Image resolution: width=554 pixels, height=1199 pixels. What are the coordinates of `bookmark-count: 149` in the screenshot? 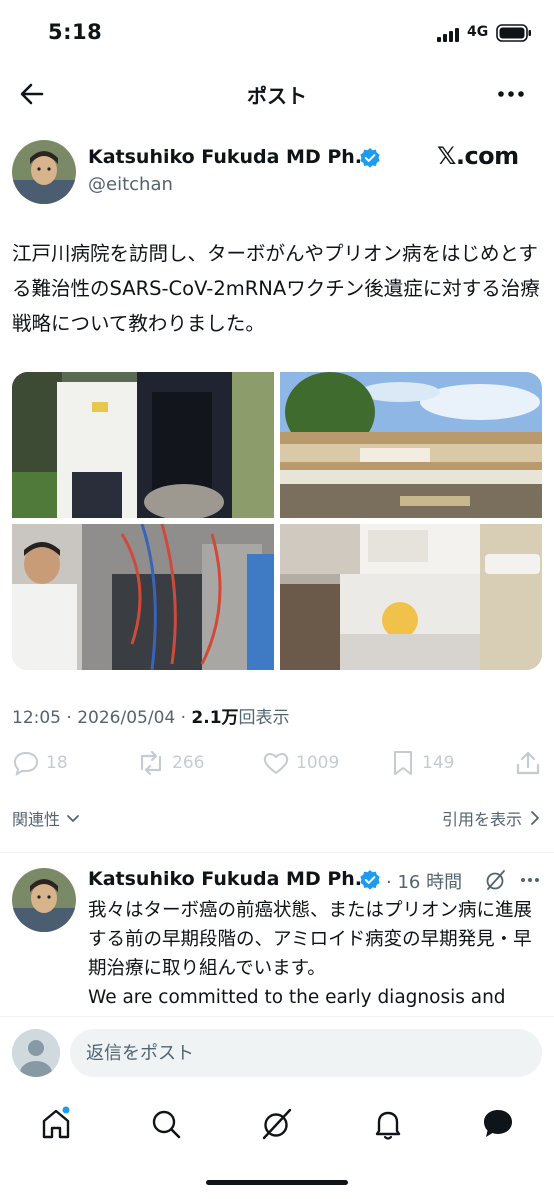 It's located at (438, 763).